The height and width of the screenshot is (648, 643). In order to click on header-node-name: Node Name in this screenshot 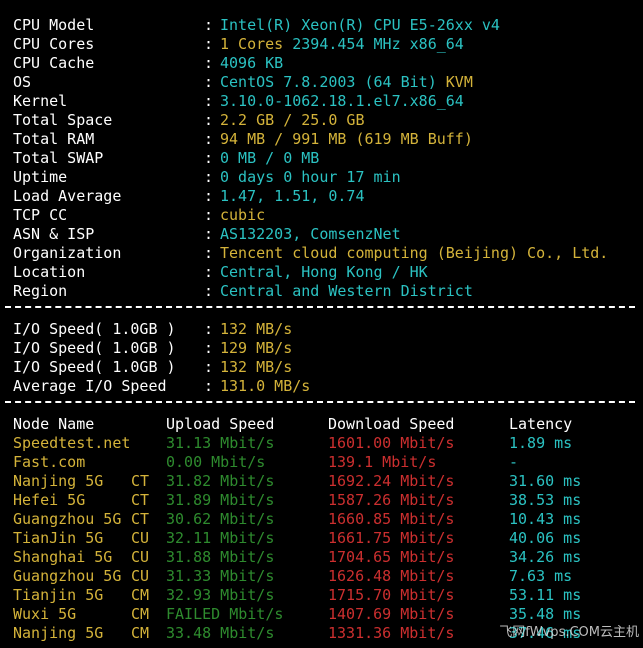, I will do `click(54, 424)`.